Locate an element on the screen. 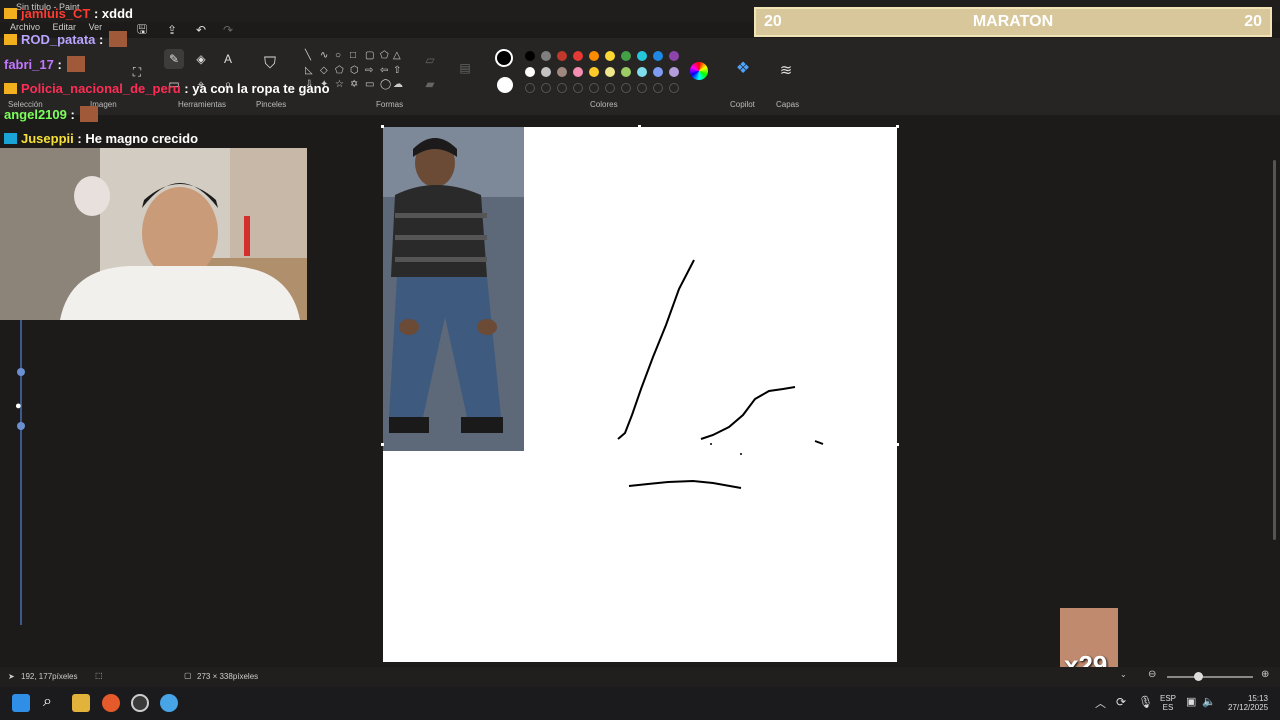 The height and width of the screenshot is (720, 1280). network-icon: ▣ is located at coordinates (1191, 701).